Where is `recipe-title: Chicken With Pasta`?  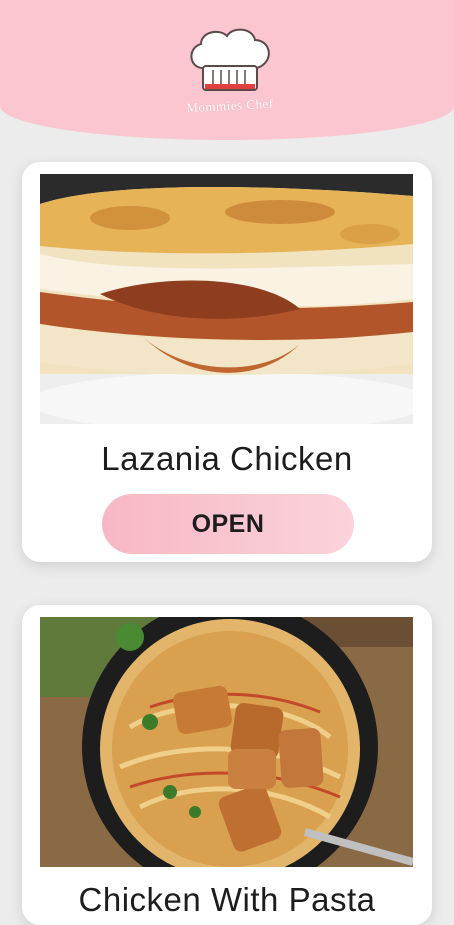
recipe-title: Chicken With Pasta is located at coordinates (227, 899).